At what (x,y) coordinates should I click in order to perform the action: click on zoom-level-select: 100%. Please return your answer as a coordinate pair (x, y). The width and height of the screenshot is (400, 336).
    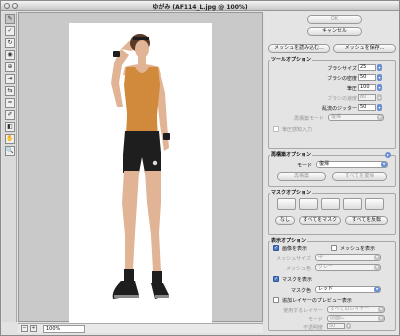
    Looking at the image, I should click on (64, 329).